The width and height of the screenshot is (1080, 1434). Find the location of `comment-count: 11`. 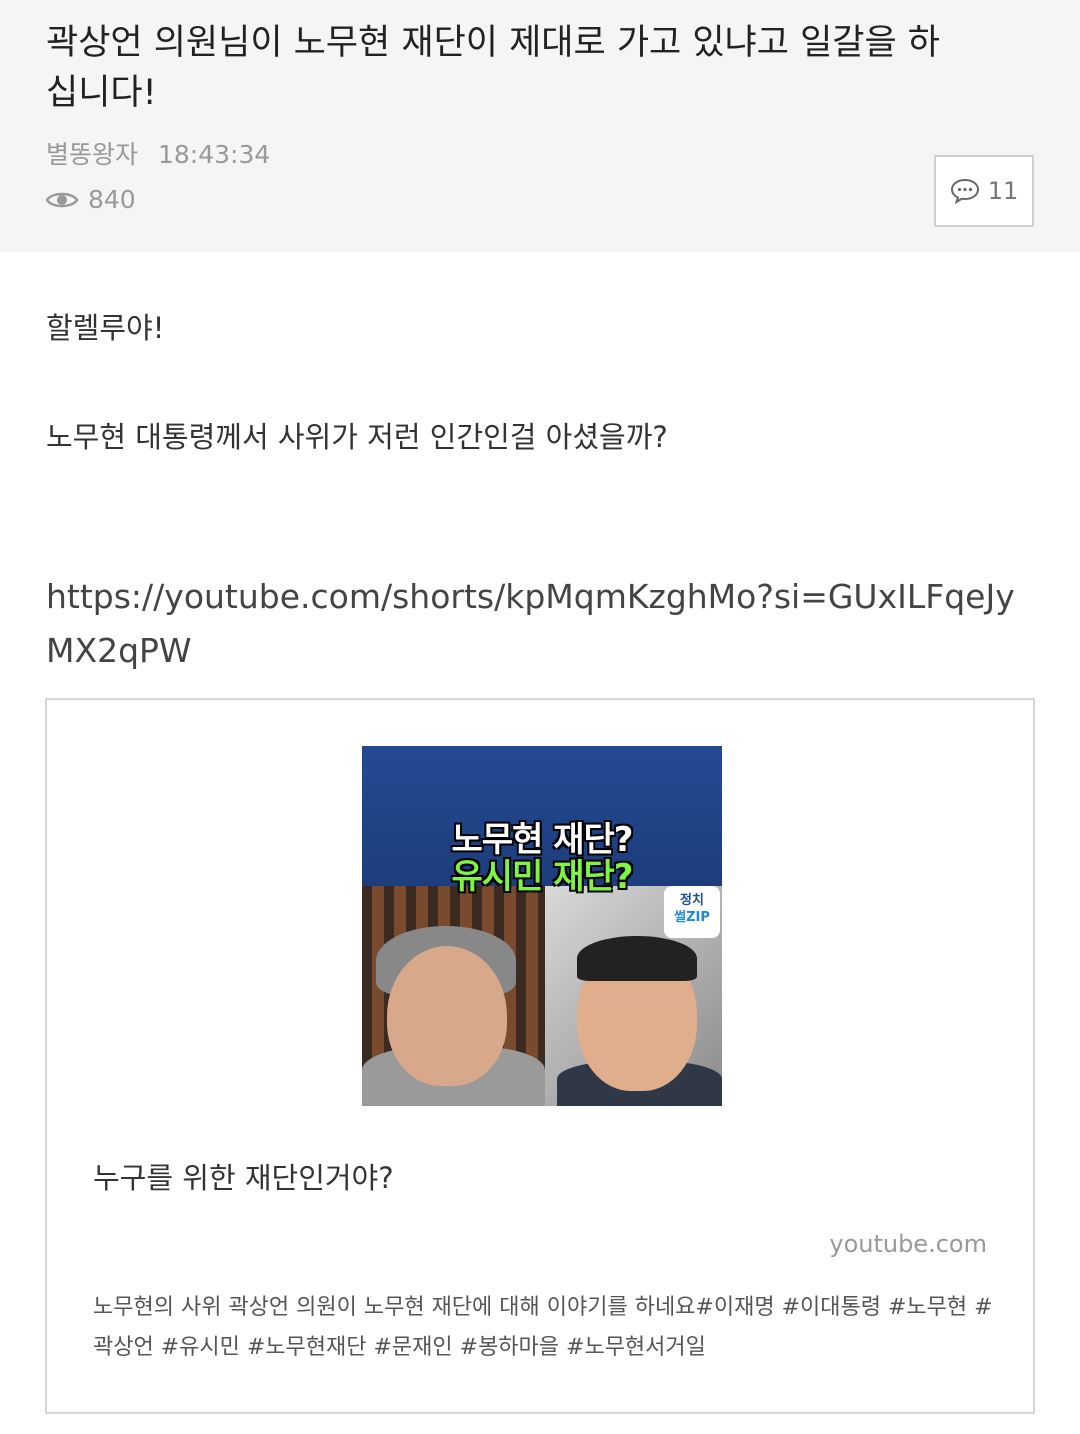

comment-count: 11 is located at coordinates (1003, 191).